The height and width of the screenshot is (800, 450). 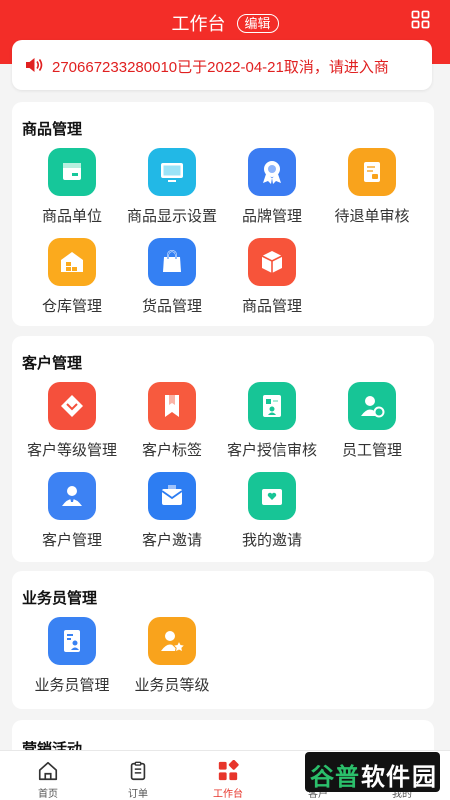 I want to click on box-icon, so click(x=72, y=172).